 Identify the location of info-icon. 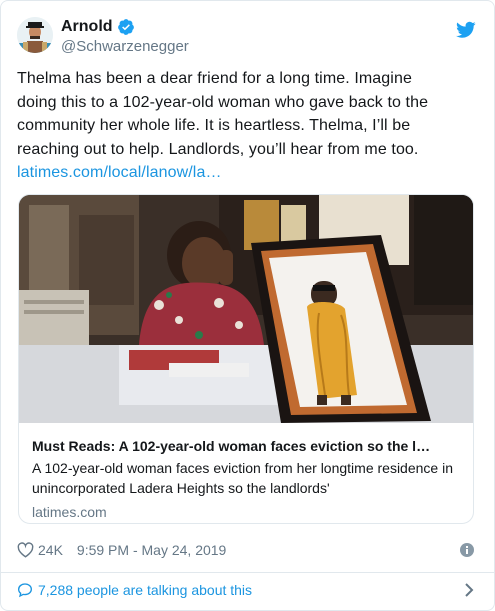
(467, 550).